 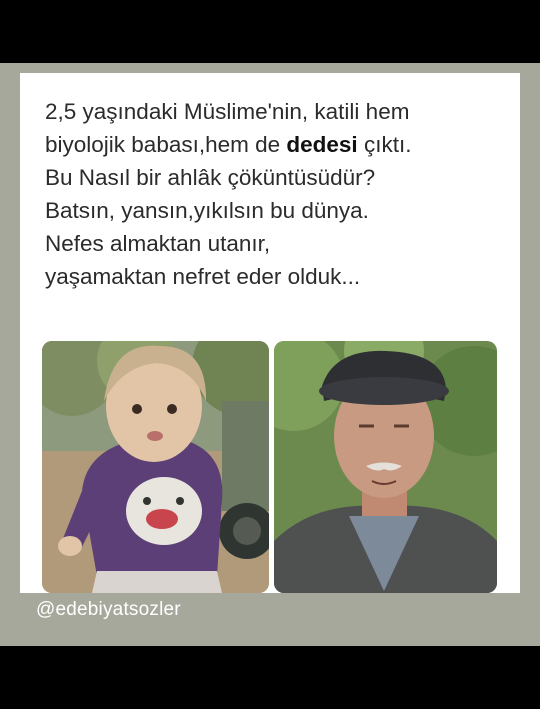 What do you see at coordinates (322, 144) in the screenshot?
I see `bold-keyword: dedesi` at bounding box center [322, 144].